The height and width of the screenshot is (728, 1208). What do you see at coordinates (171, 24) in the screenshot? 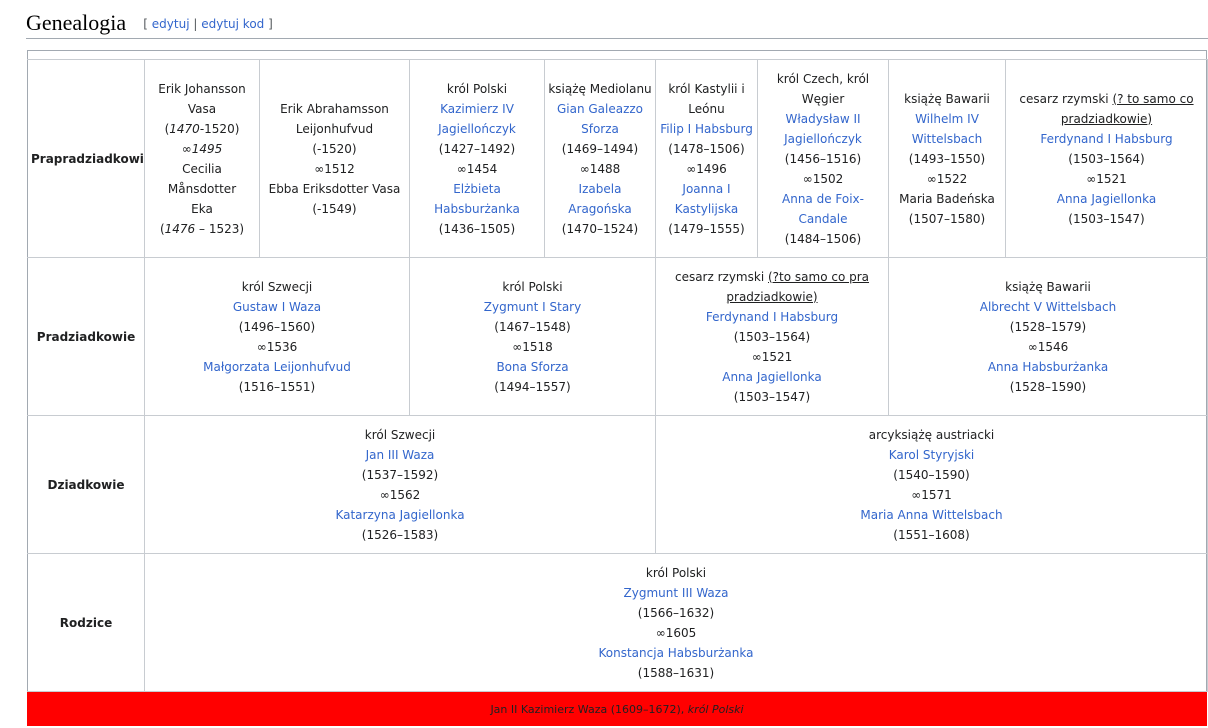
I see `edit-link: edytuj` at bounding box center [171, 24].